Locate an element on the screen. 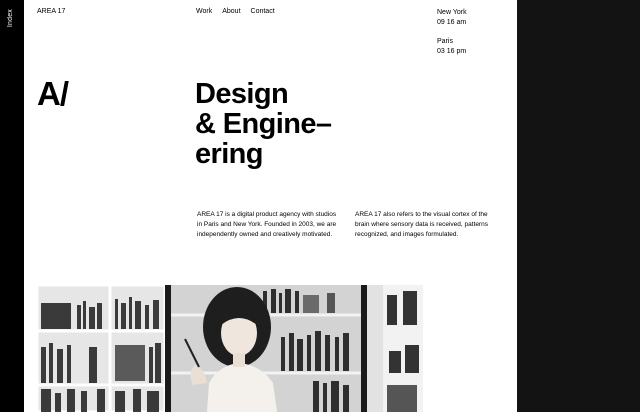  index-toggle: Index is located at coordinates (10, 18).